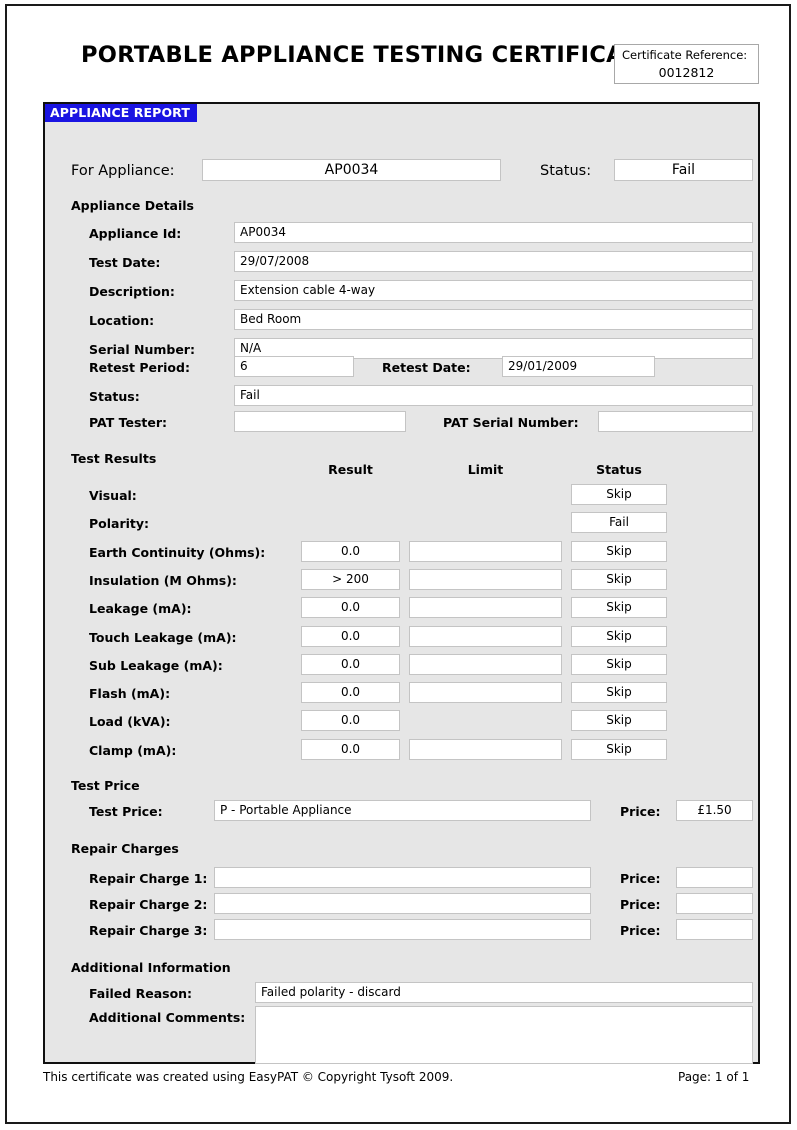  I want to click on appliance-details-heading: Appliance Details, so click(132, 205).